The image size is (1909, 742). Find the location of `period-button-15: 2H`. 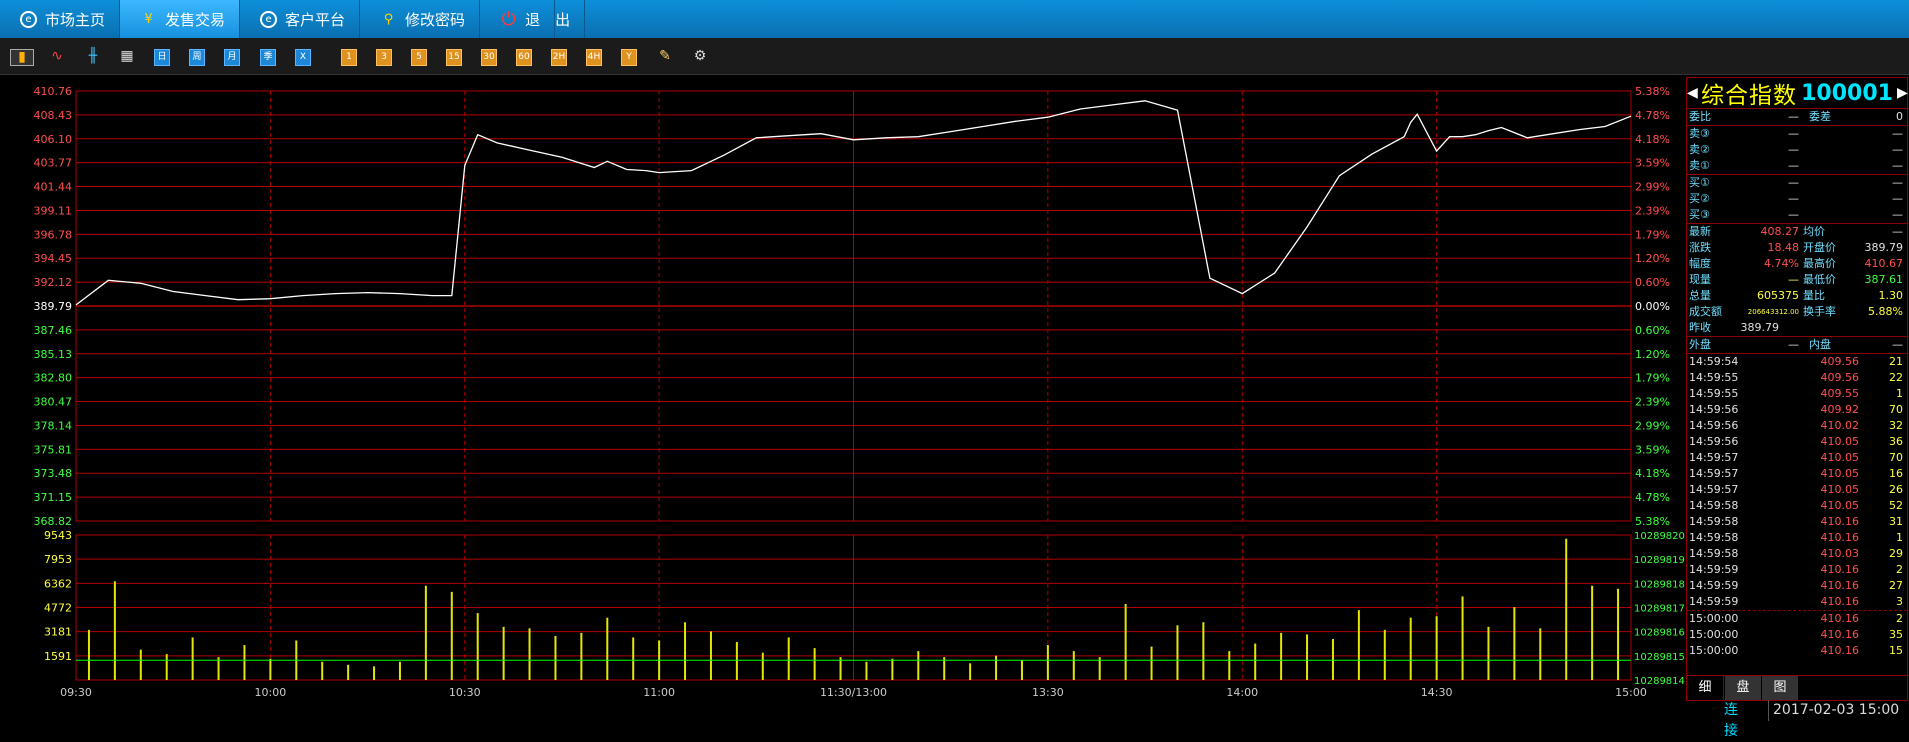

period-button-15: 2H is located at coordinates (559, 57).